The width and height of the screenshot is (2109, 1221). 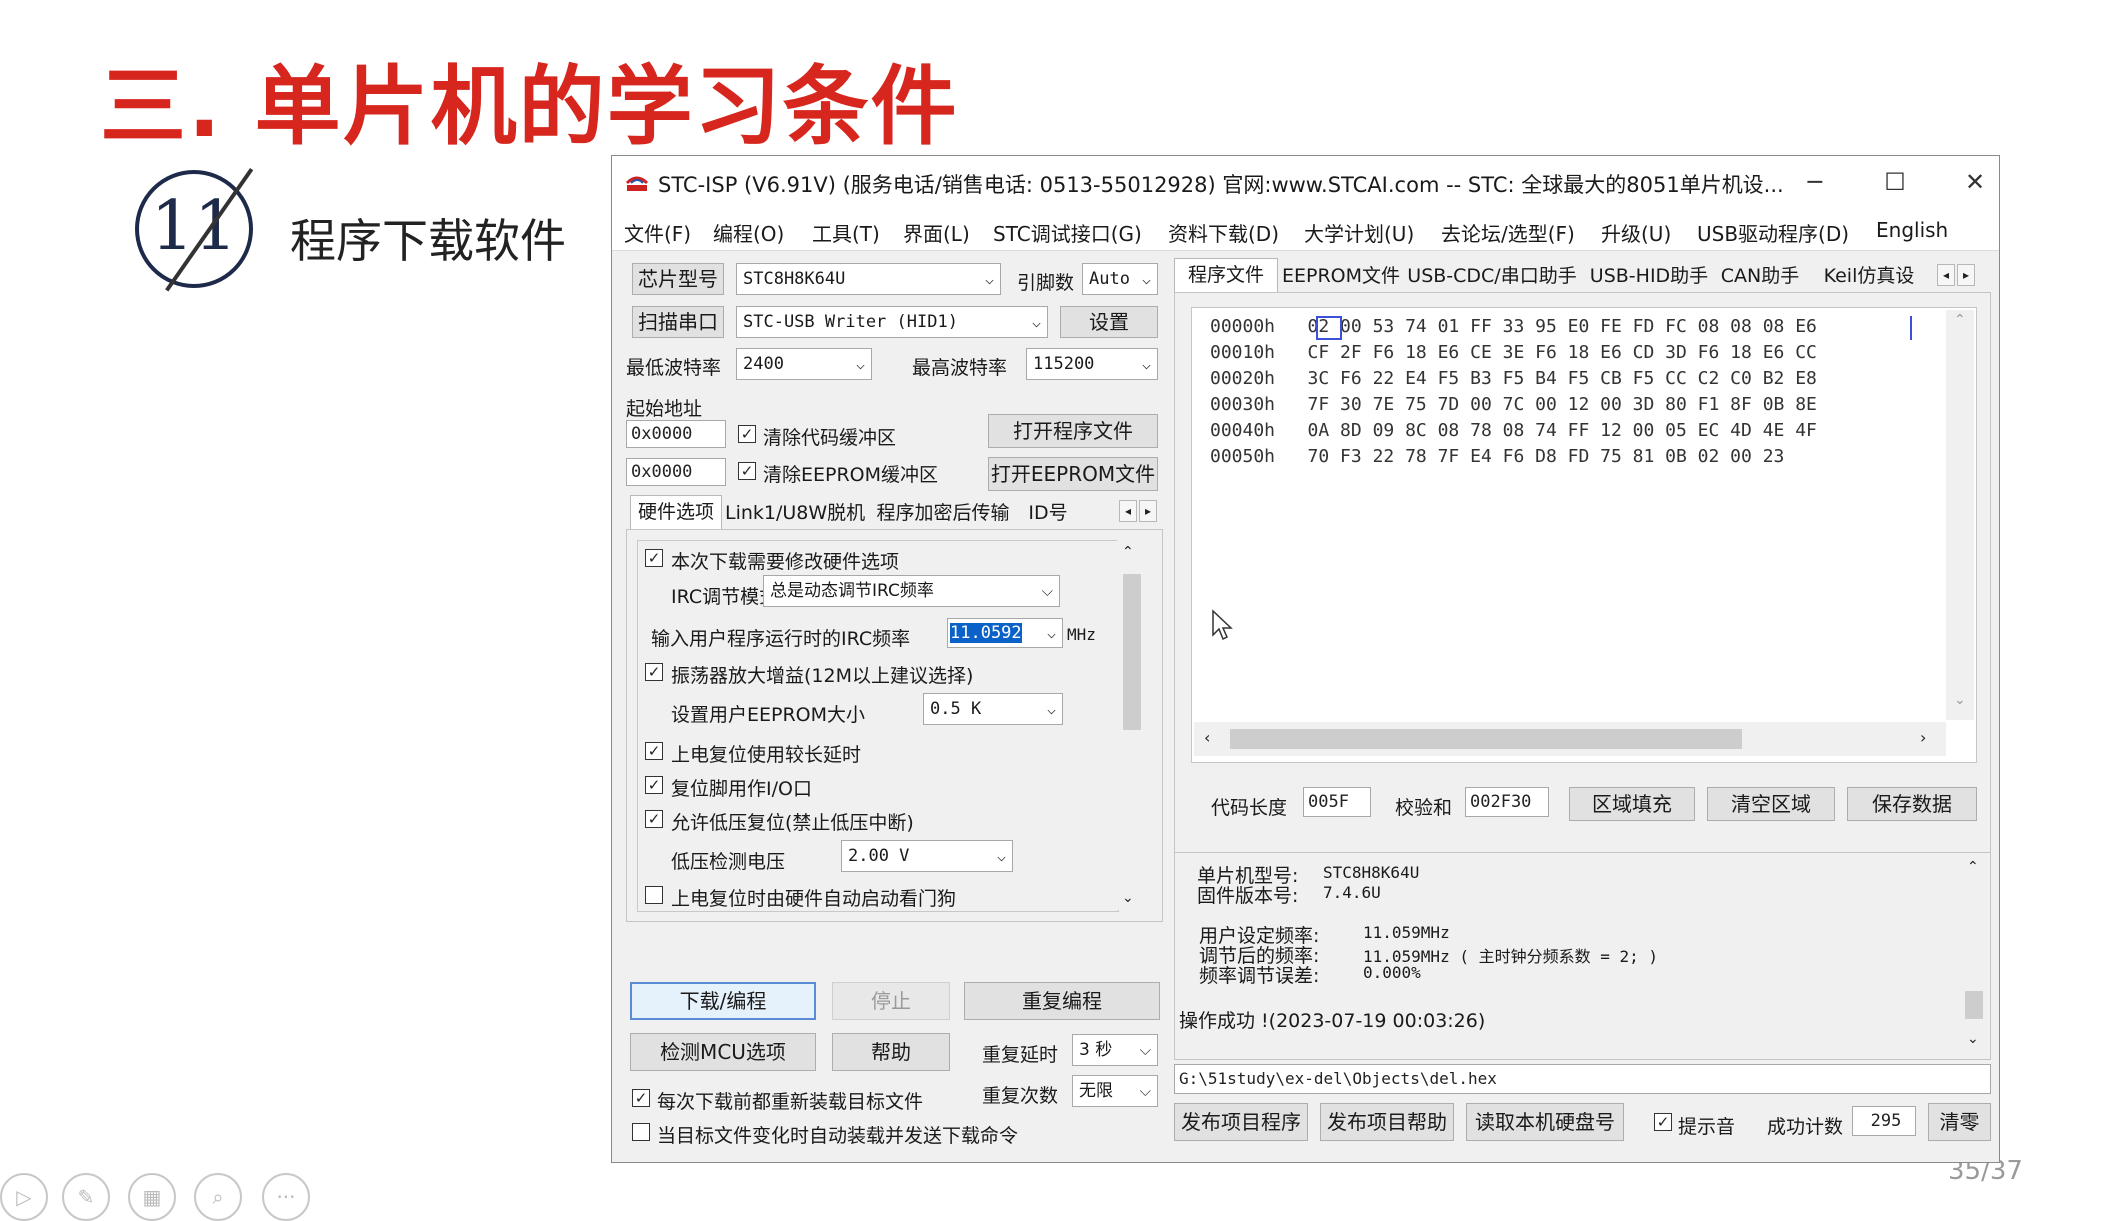 What do you see at coordinates (1773, 232) in the screenshot?
I see `menu-usb-driver: USB驱动程序(D)` at bounding box center [1773, 232].